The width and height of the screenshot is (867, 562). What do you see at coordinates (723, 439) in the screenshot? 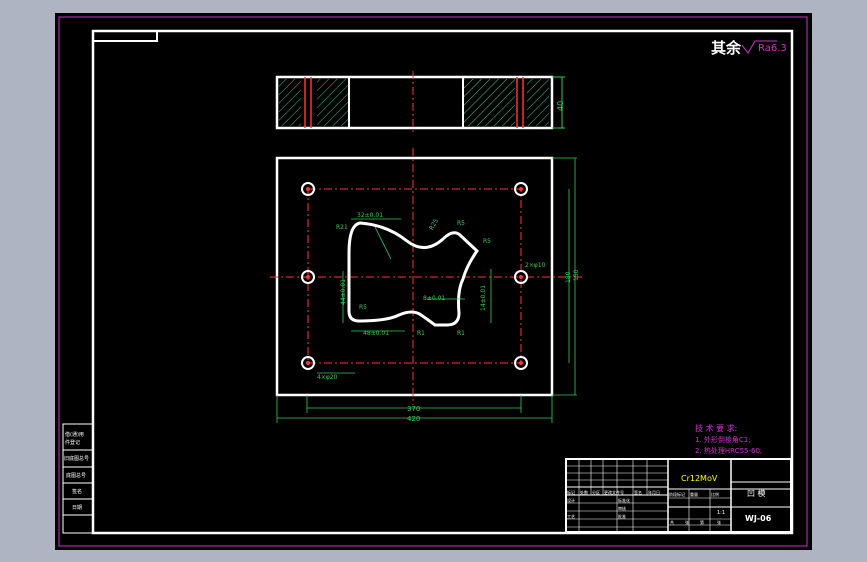
I see `tech-req-item: 1. 外形倒棱角C1;` at bounding box center [723, 439].